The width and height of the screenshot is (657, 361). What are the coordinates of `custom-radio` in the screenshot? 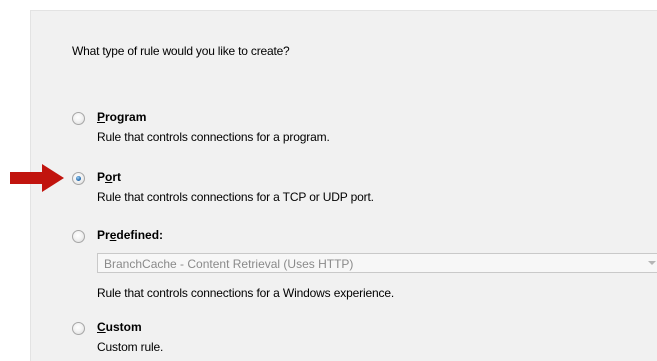 It's located at (78, 328).